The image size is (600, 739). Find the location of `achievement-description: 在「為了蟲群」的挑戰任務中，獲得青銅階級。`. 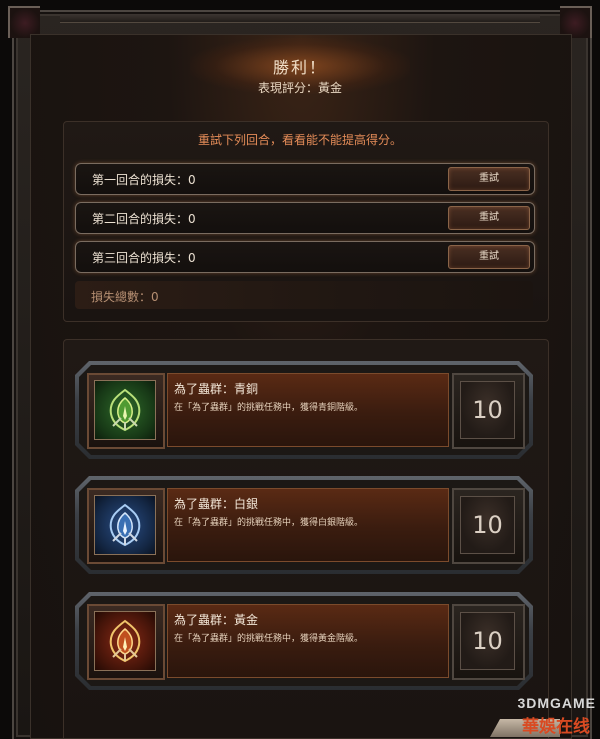

achievement-description: 在「為了蟲群」的挑戰任務中，獲得青銅階級。 is located at coordinates (269, 408).